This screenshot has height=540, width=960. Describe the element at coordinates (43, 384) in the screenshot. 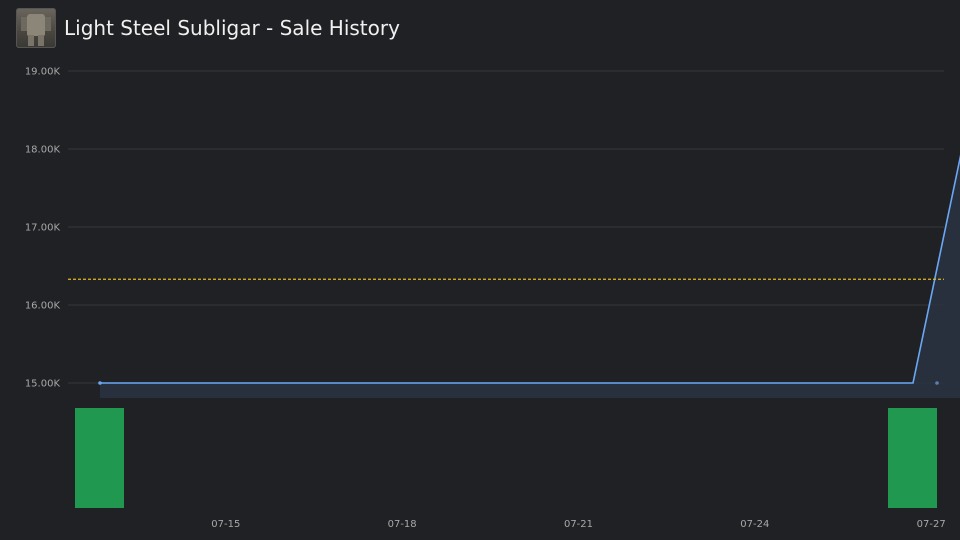

I see `y-tick-label: 15.00K` at that location.